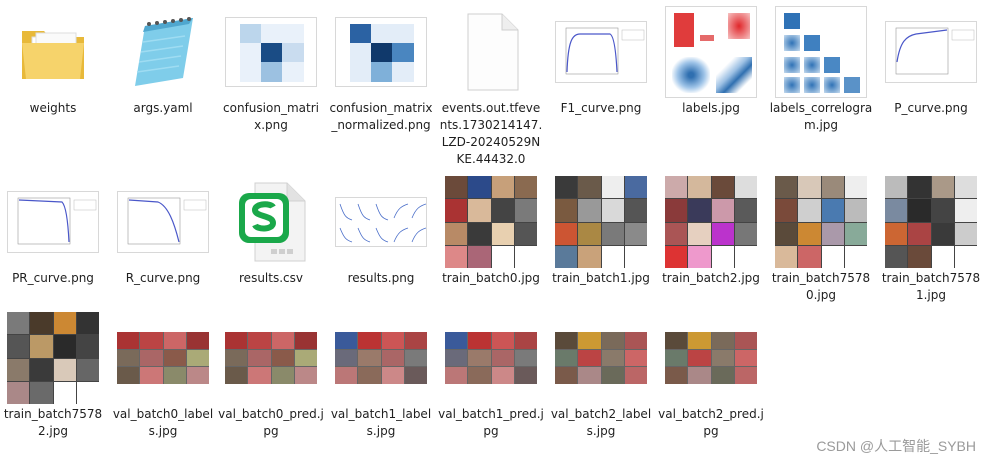 The height and width of the screenshot is (466, 986). What do you see at coordinates (491, 278) in the screenshot?
I see `file-name: train_batch0.jpg` at bounding box center [491, 278].